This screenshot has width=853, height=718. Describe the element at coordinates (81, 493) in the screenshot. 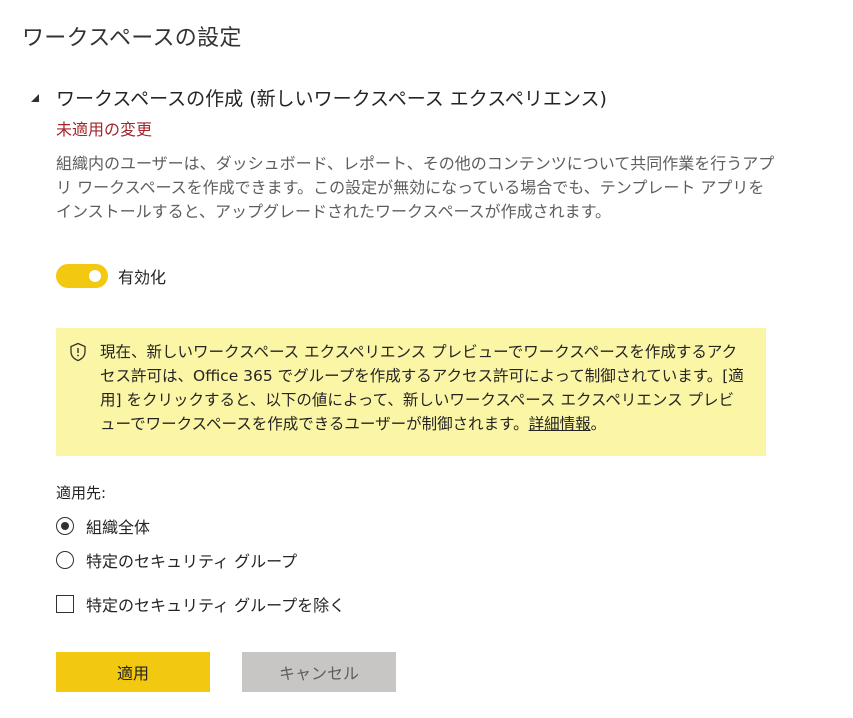

I see `apply-to-label: 適用先:` at that location.